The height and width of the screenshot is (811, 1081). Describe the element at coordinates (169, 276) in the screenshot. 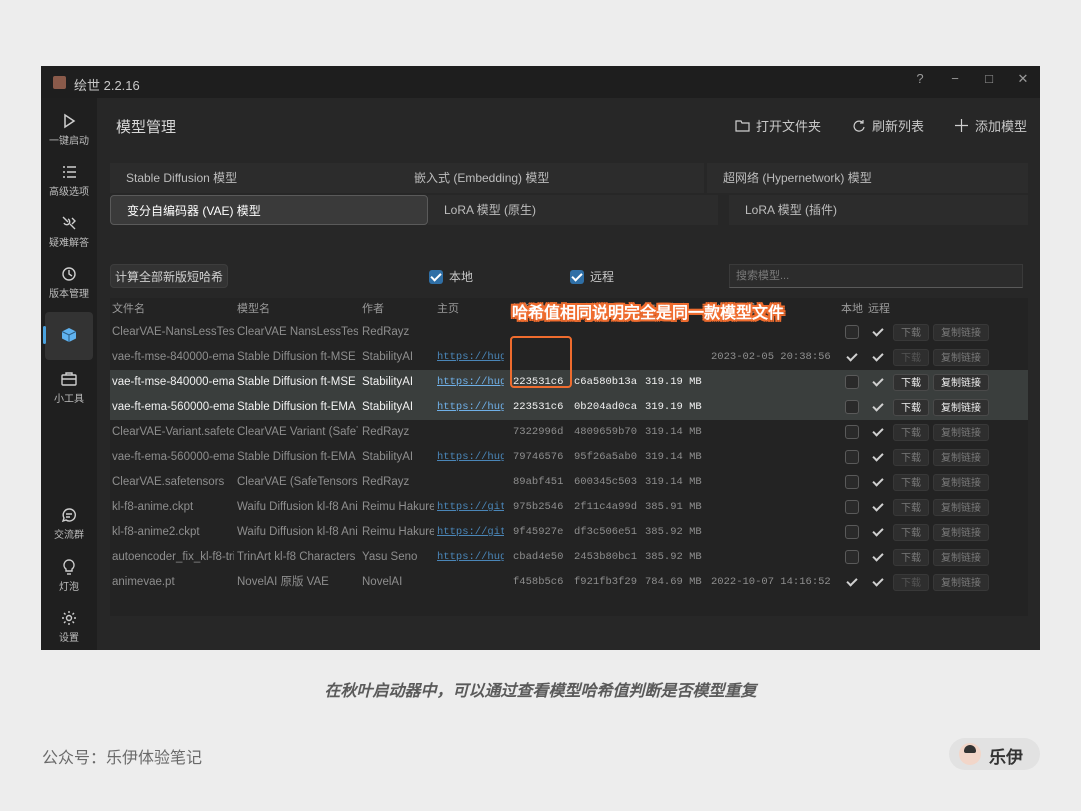

I see `calc-hash-button: 计算全部新版短哈希` at that location.